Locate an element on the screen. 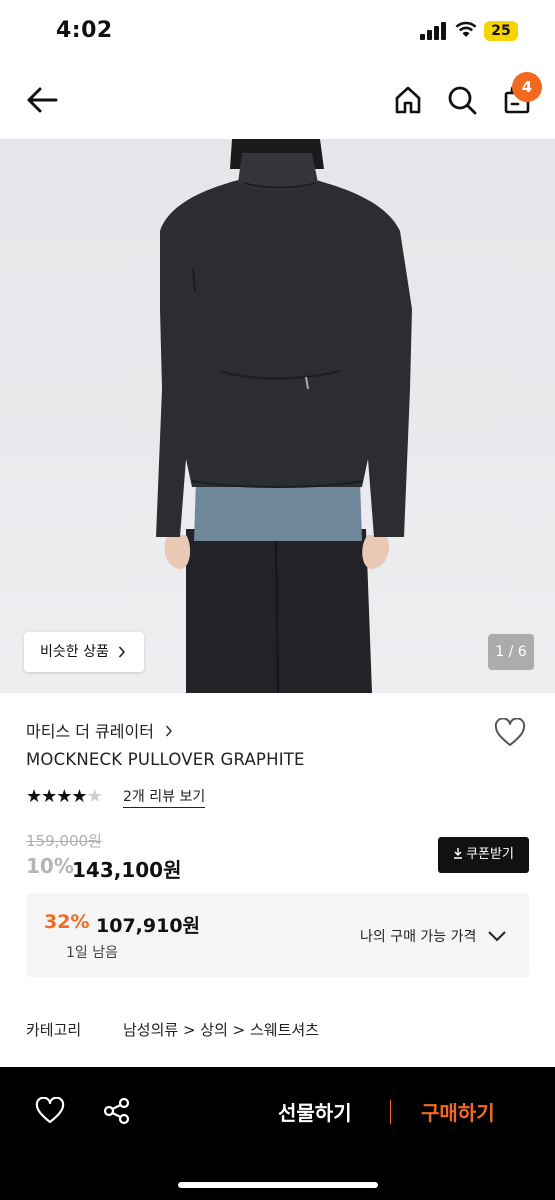 This screenshot has width=555, height=1200. share-icon is located at coordinates (117, 1111).